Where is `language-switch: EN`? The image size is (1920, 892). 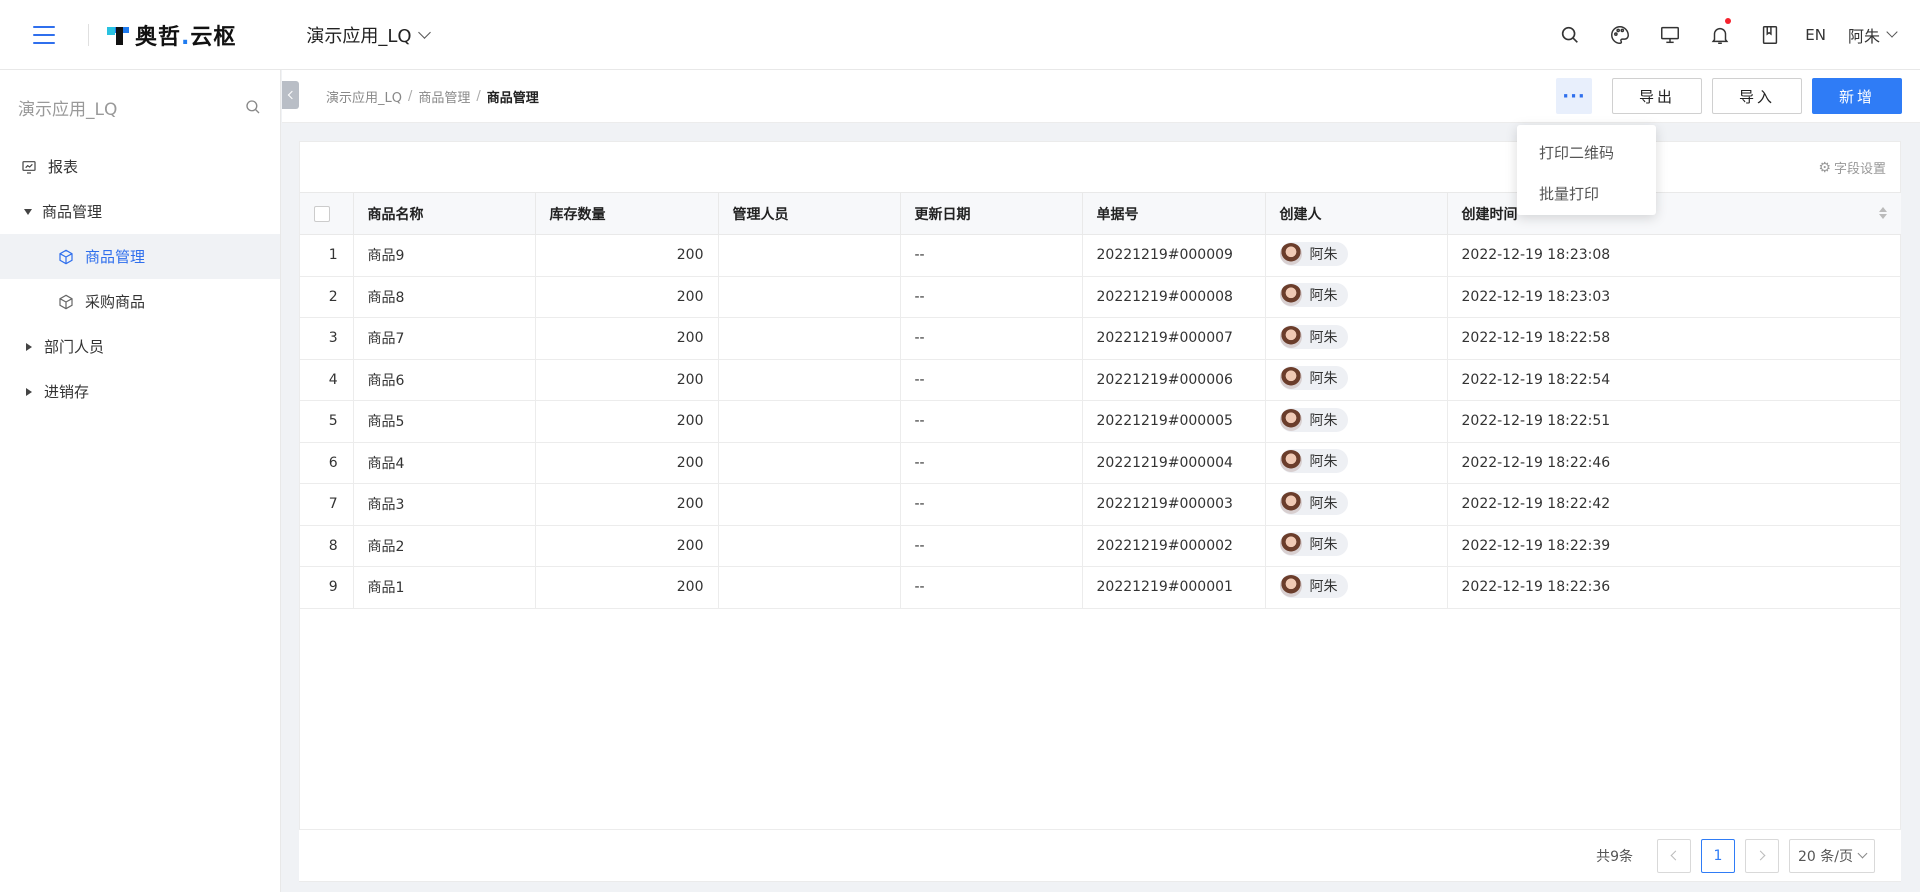
language-switch: EN is located at coordinates (1815, 35).